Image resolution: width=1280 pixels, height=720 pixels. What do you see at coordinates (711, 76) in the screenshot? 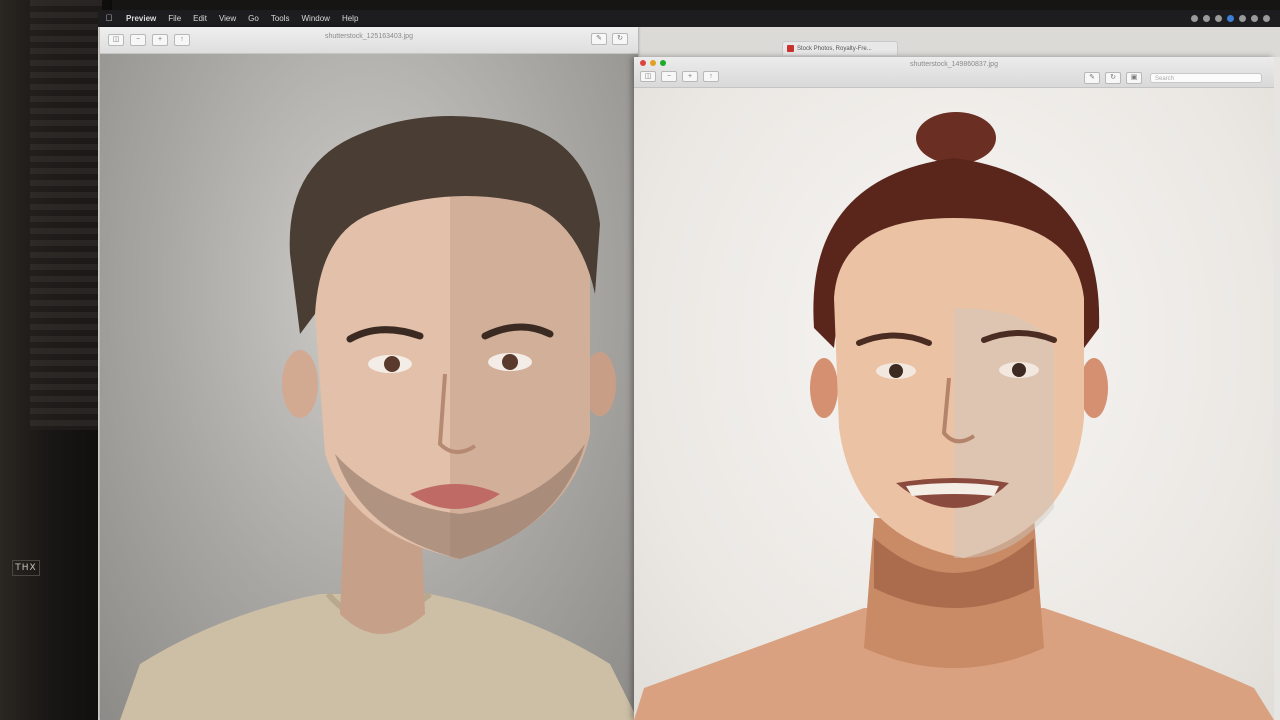
I see `share-icon: ↑` at bounding box center [711, 76].